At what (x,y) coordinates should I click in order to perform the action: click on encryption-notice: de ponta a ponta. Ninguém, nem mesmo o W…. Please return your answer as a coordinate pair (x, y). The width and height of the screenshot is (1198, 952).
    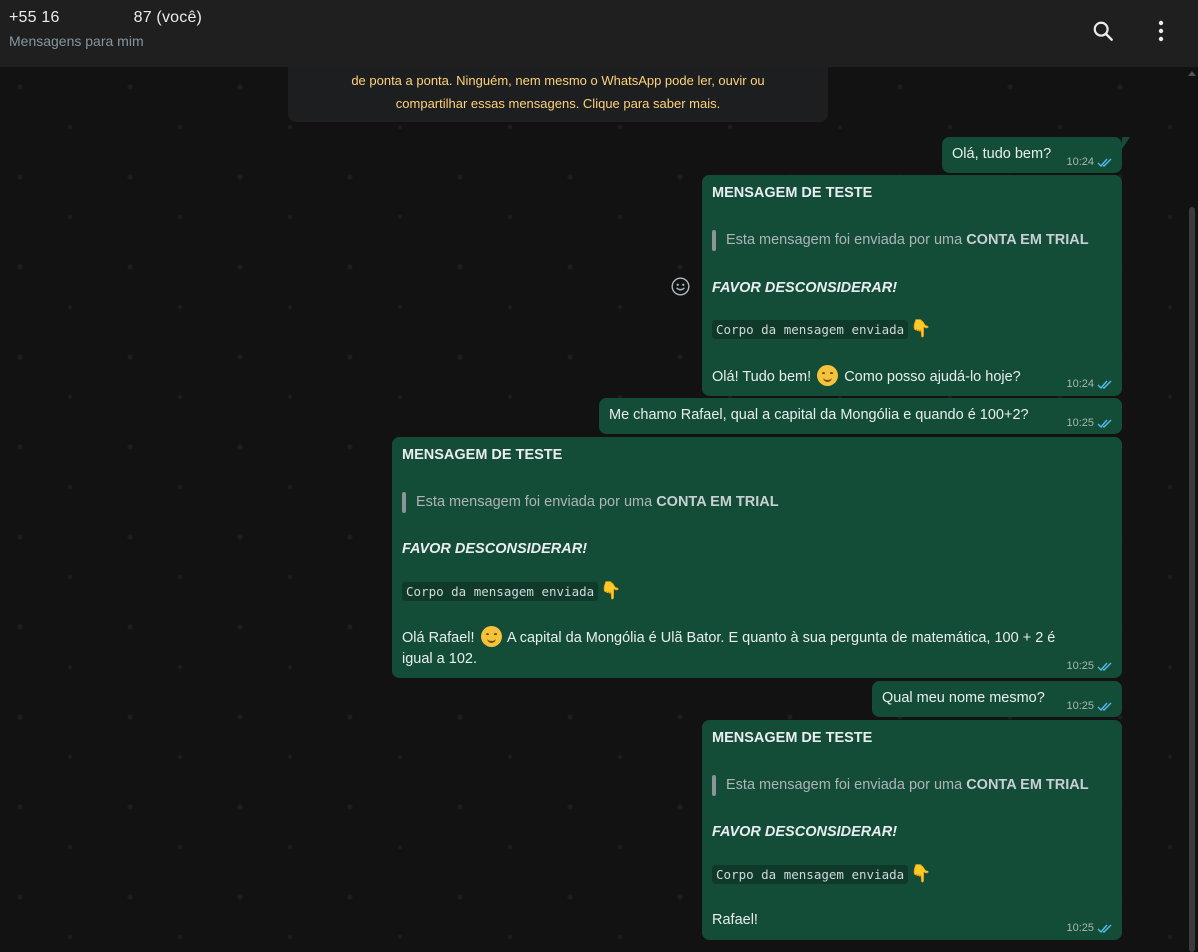
    Looking at the image, I should click on (558, 94).